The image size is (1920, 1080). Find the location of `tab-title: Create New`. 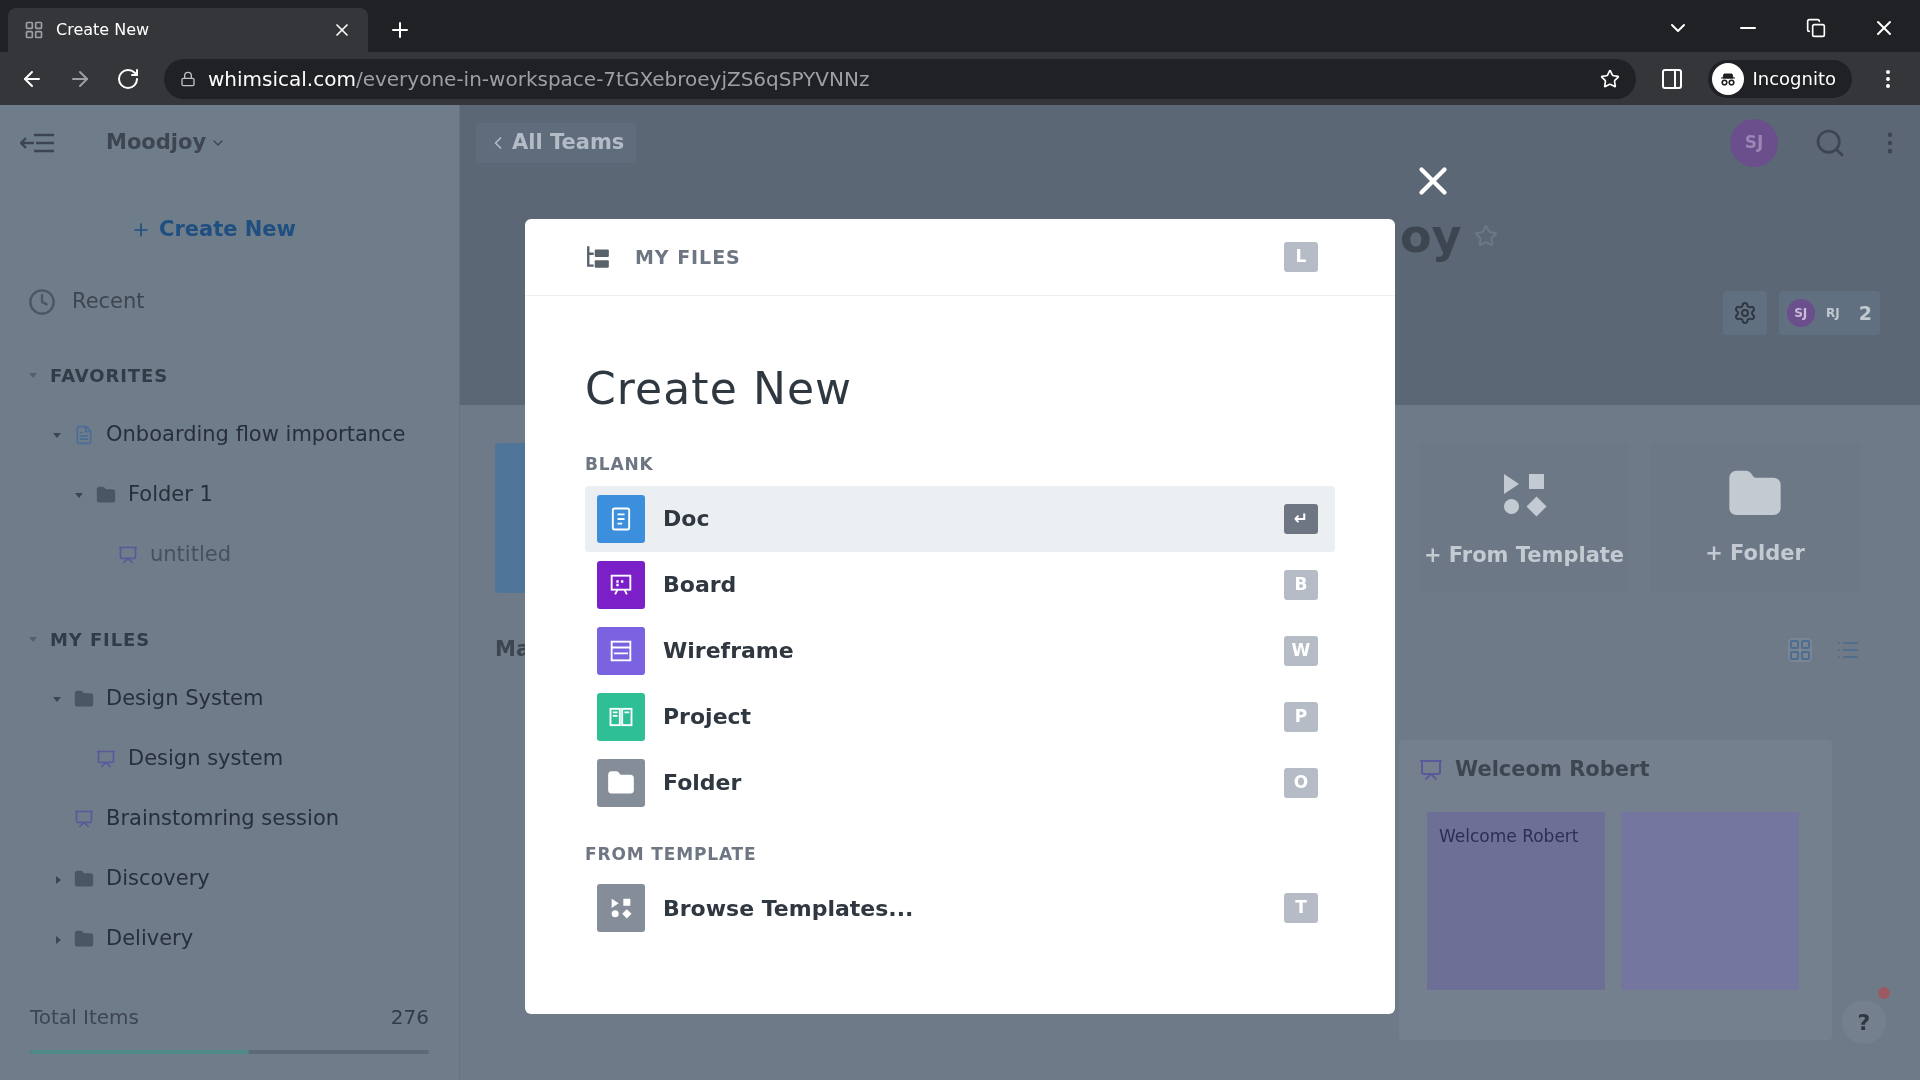

tab-title: Create New is located at coordinates (103, 30).